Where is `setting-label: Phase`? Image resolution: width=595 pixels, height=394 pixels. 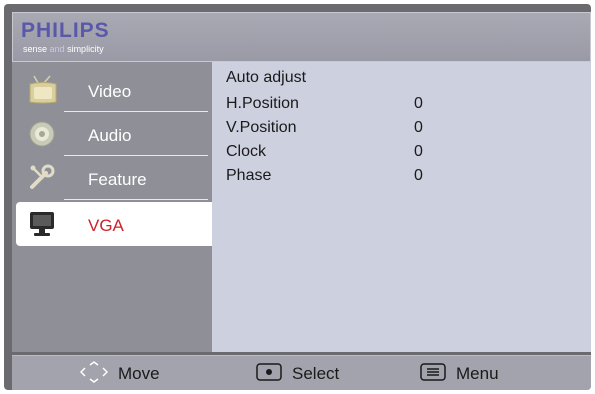
setting-label: Phase is located at coordinates (249, 175).